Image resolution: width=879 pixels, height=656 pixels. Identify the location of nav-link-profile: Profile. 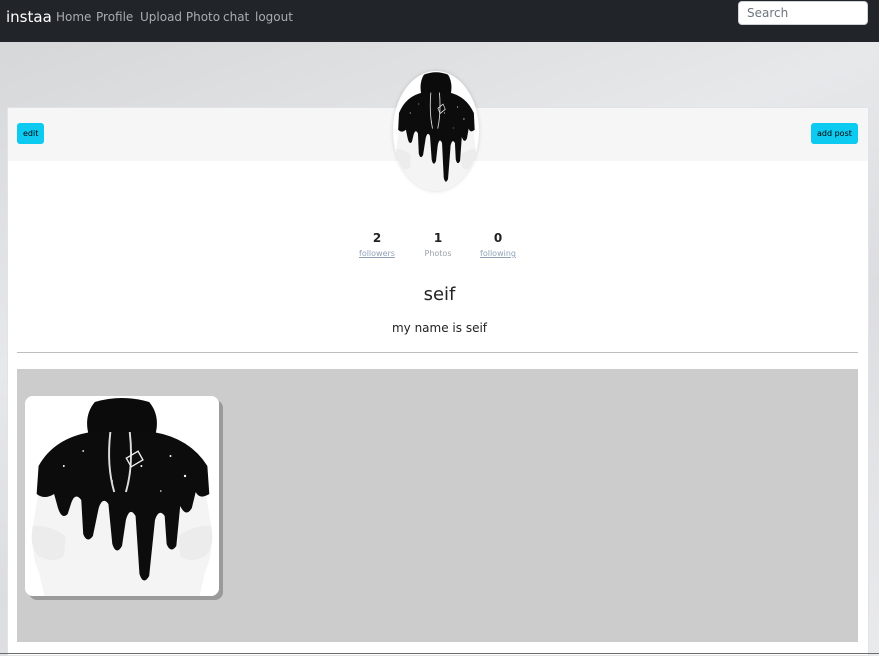
(114, 17).